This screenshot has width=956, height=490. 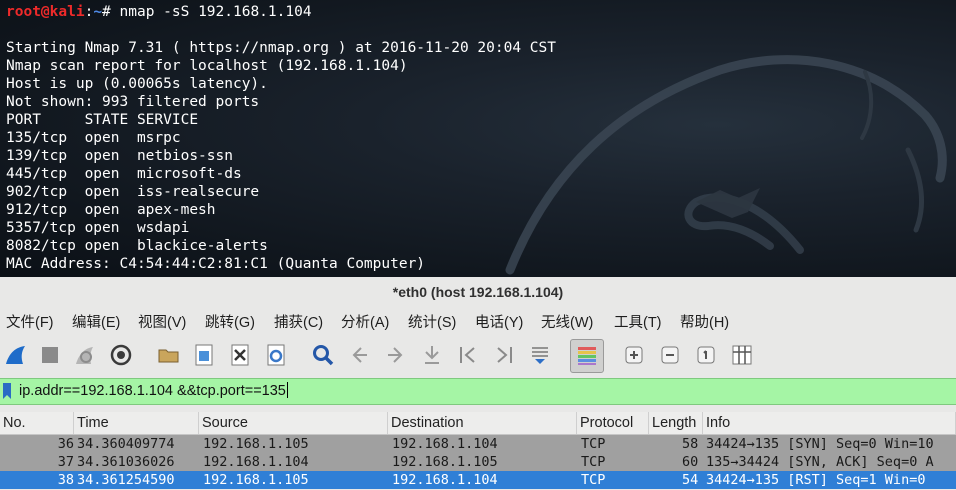 I want to click on terminal-output-line: 912/tcp open apex-mesh, so click(x=111, y=210).